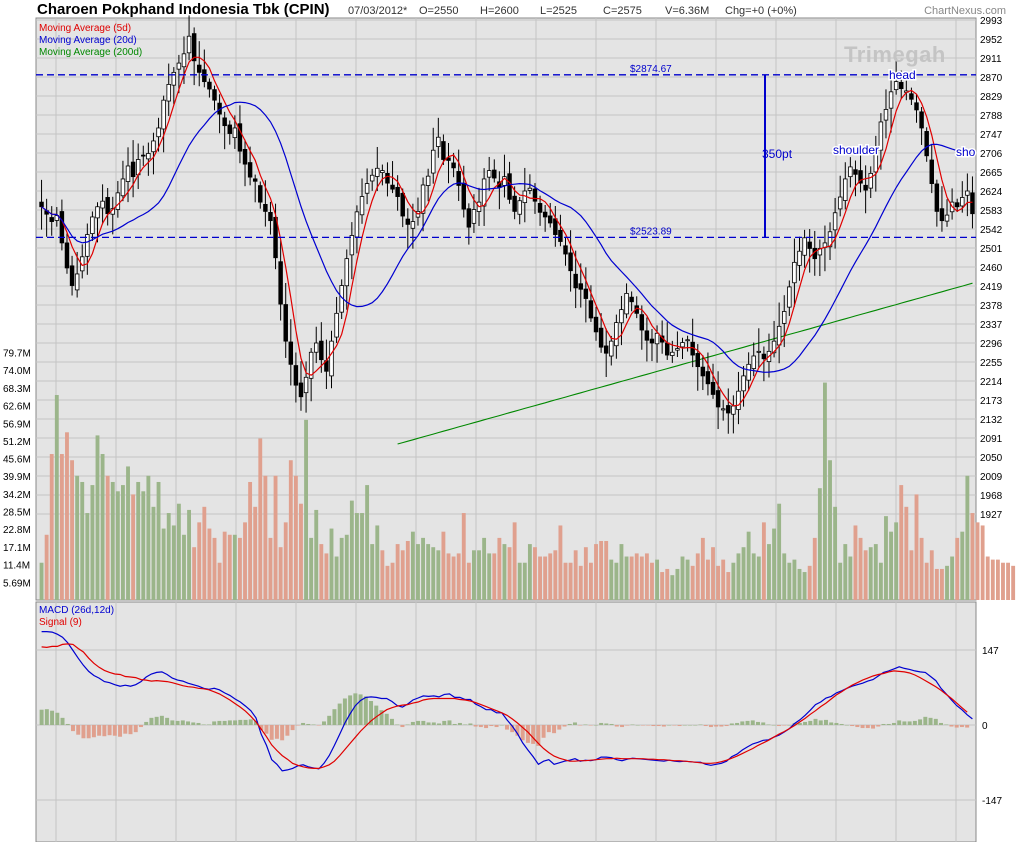 Image resolution: width=1016 pixels, height=842 pixels. What do you see at coordinates (991, 515) in the screenshot?
I see `price-tick-label: 1927` at bounding box center [991, 515].